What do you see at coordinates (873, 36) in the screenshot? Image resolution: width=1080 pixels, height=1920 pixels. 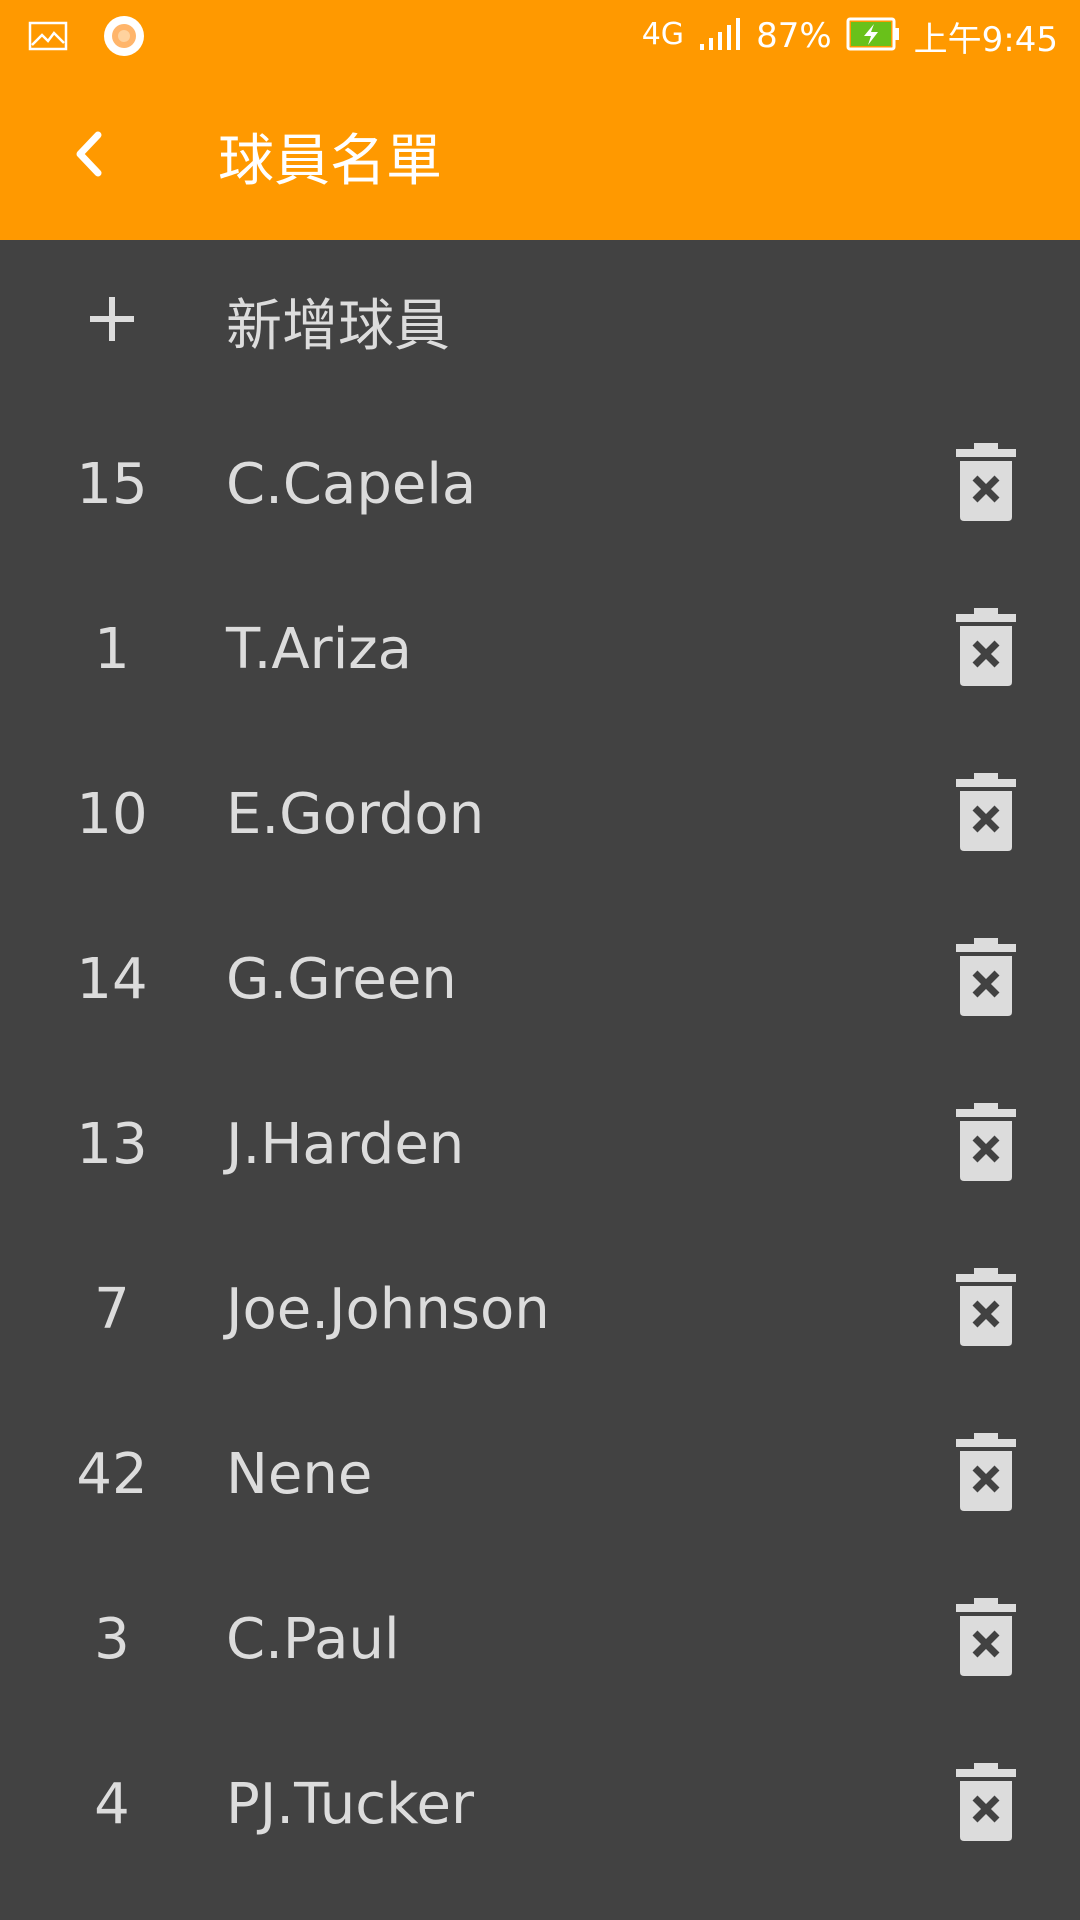 I see `battery-charging-icon` at bounding box center [873, 36].